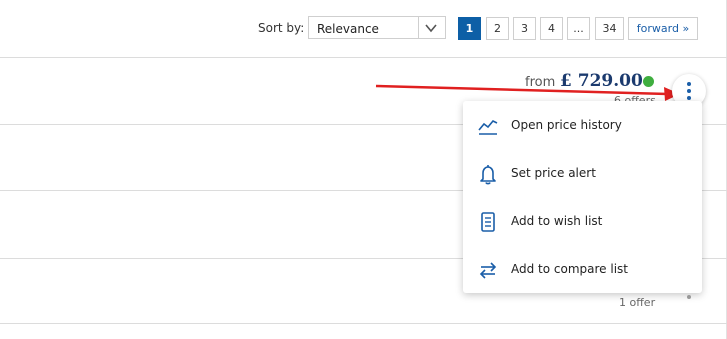 Image resolution: width=727 pixels, height=339 pixels. What do you see at coordinates (663, 28) in the screenshot?
I see `forward-button: forward »` at bounding box center [663, 28].